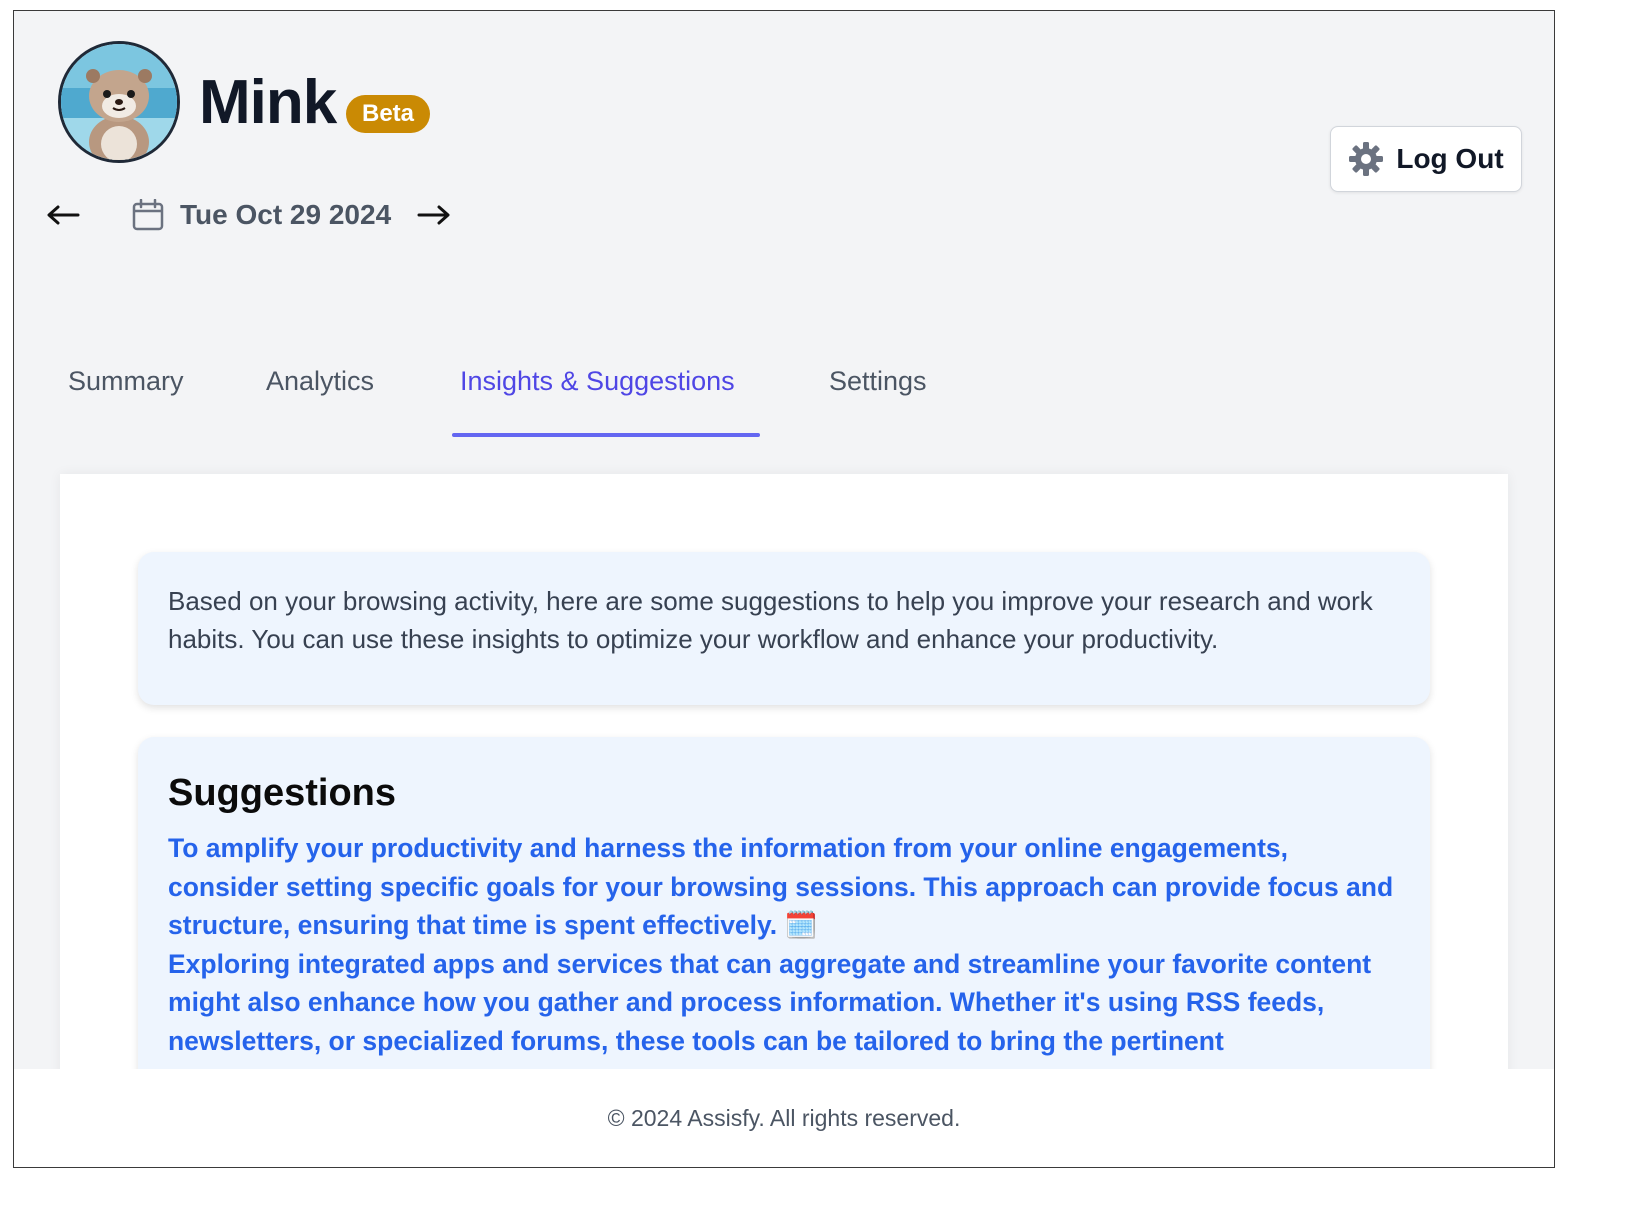 The image size is (1628, 1228). I want to click on tab-settings: Settings, so click(878, 381).